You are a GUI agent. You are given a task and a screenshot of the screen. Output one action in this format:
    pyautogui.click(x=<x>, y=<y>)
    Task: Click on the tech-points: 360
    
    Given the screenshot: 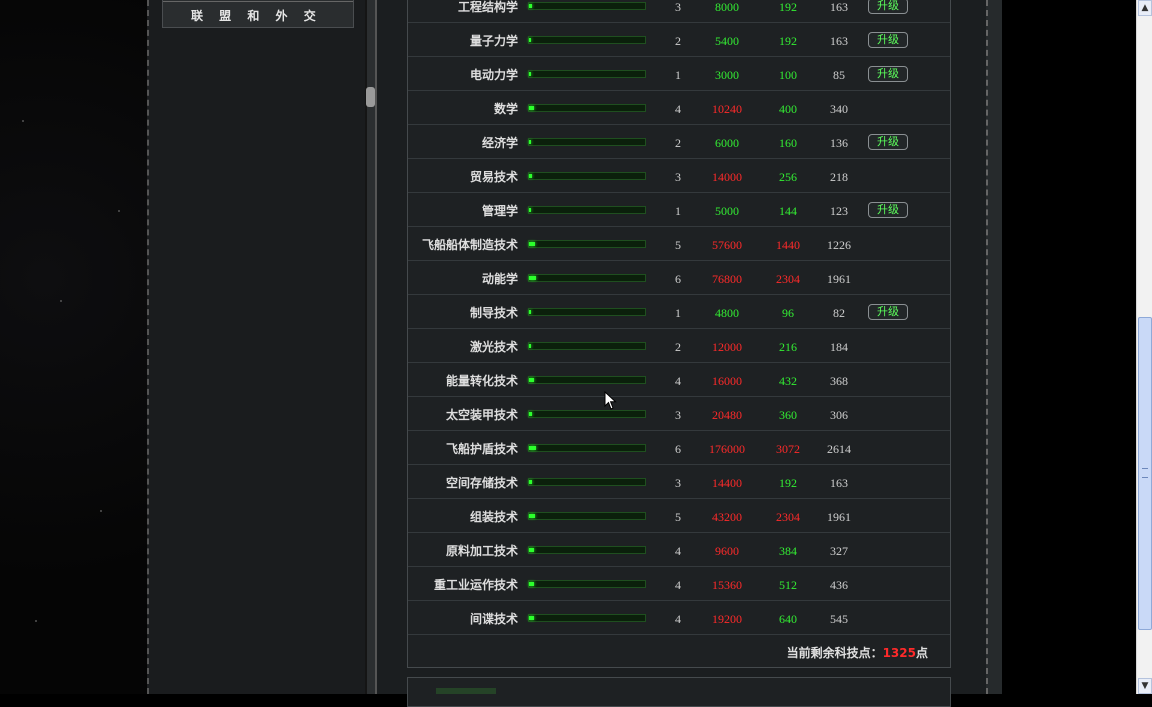 What is the action you would take?
    pyautogui.click(x=788, y=415)
    